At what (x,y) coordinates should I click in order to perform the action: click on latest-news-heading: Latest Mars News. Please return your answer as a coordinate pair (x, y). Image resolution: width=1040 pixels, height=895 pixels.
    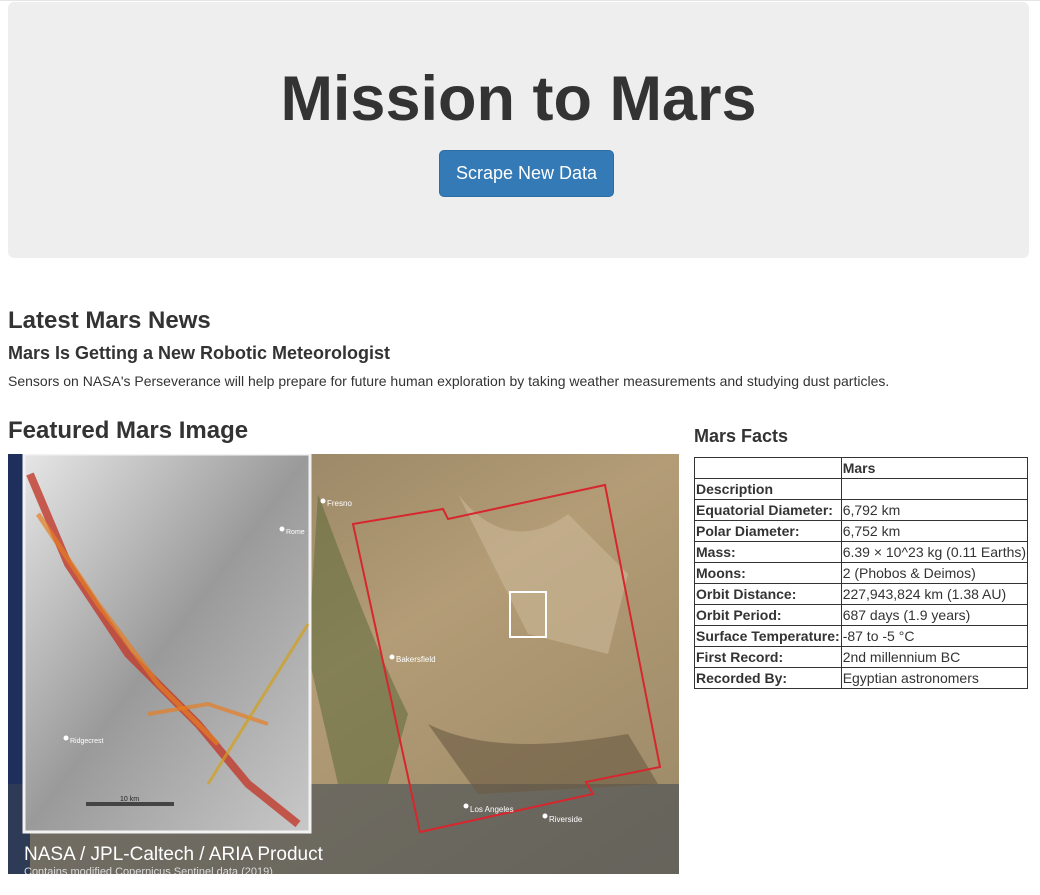
    Looking at the image, I should click on (109, 320).